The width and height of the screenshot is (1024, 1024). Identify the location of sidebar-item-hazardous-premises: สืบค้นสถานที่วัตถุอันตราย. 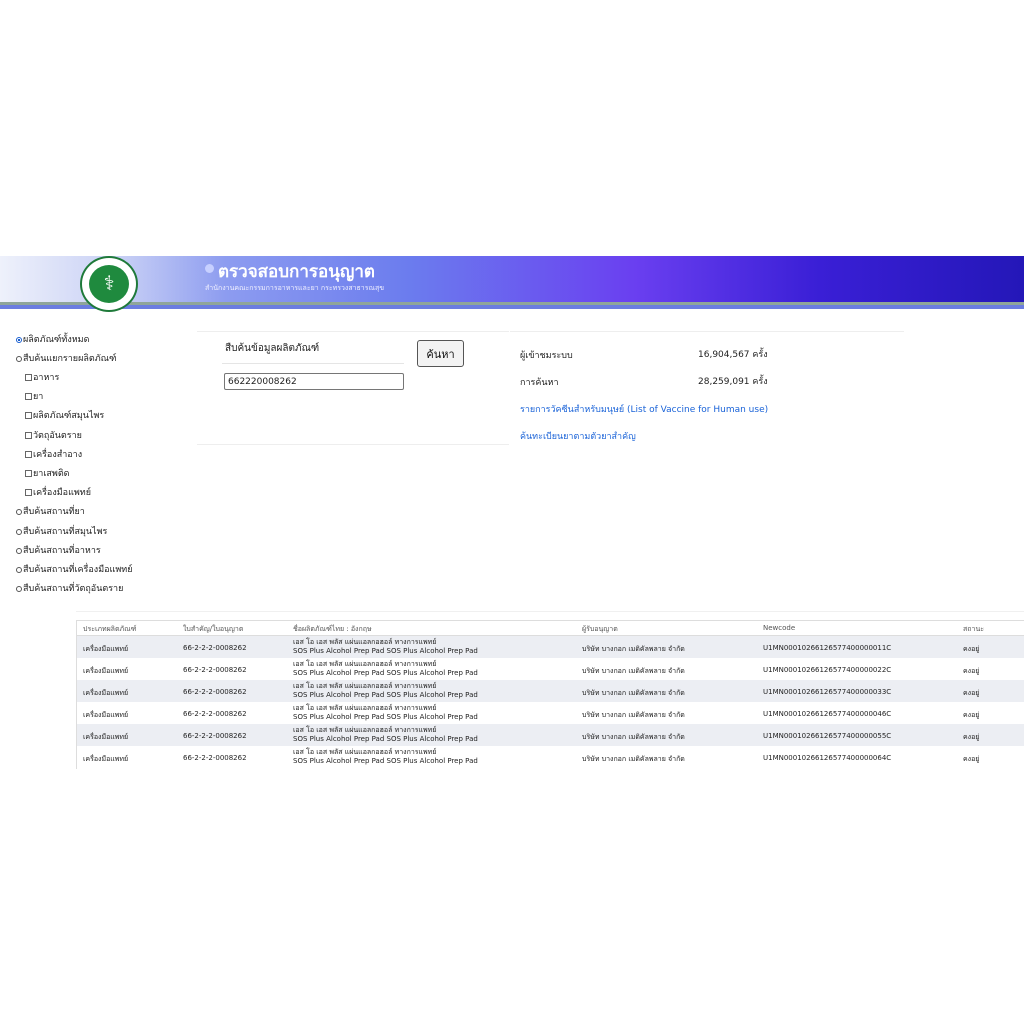
(69, 589).